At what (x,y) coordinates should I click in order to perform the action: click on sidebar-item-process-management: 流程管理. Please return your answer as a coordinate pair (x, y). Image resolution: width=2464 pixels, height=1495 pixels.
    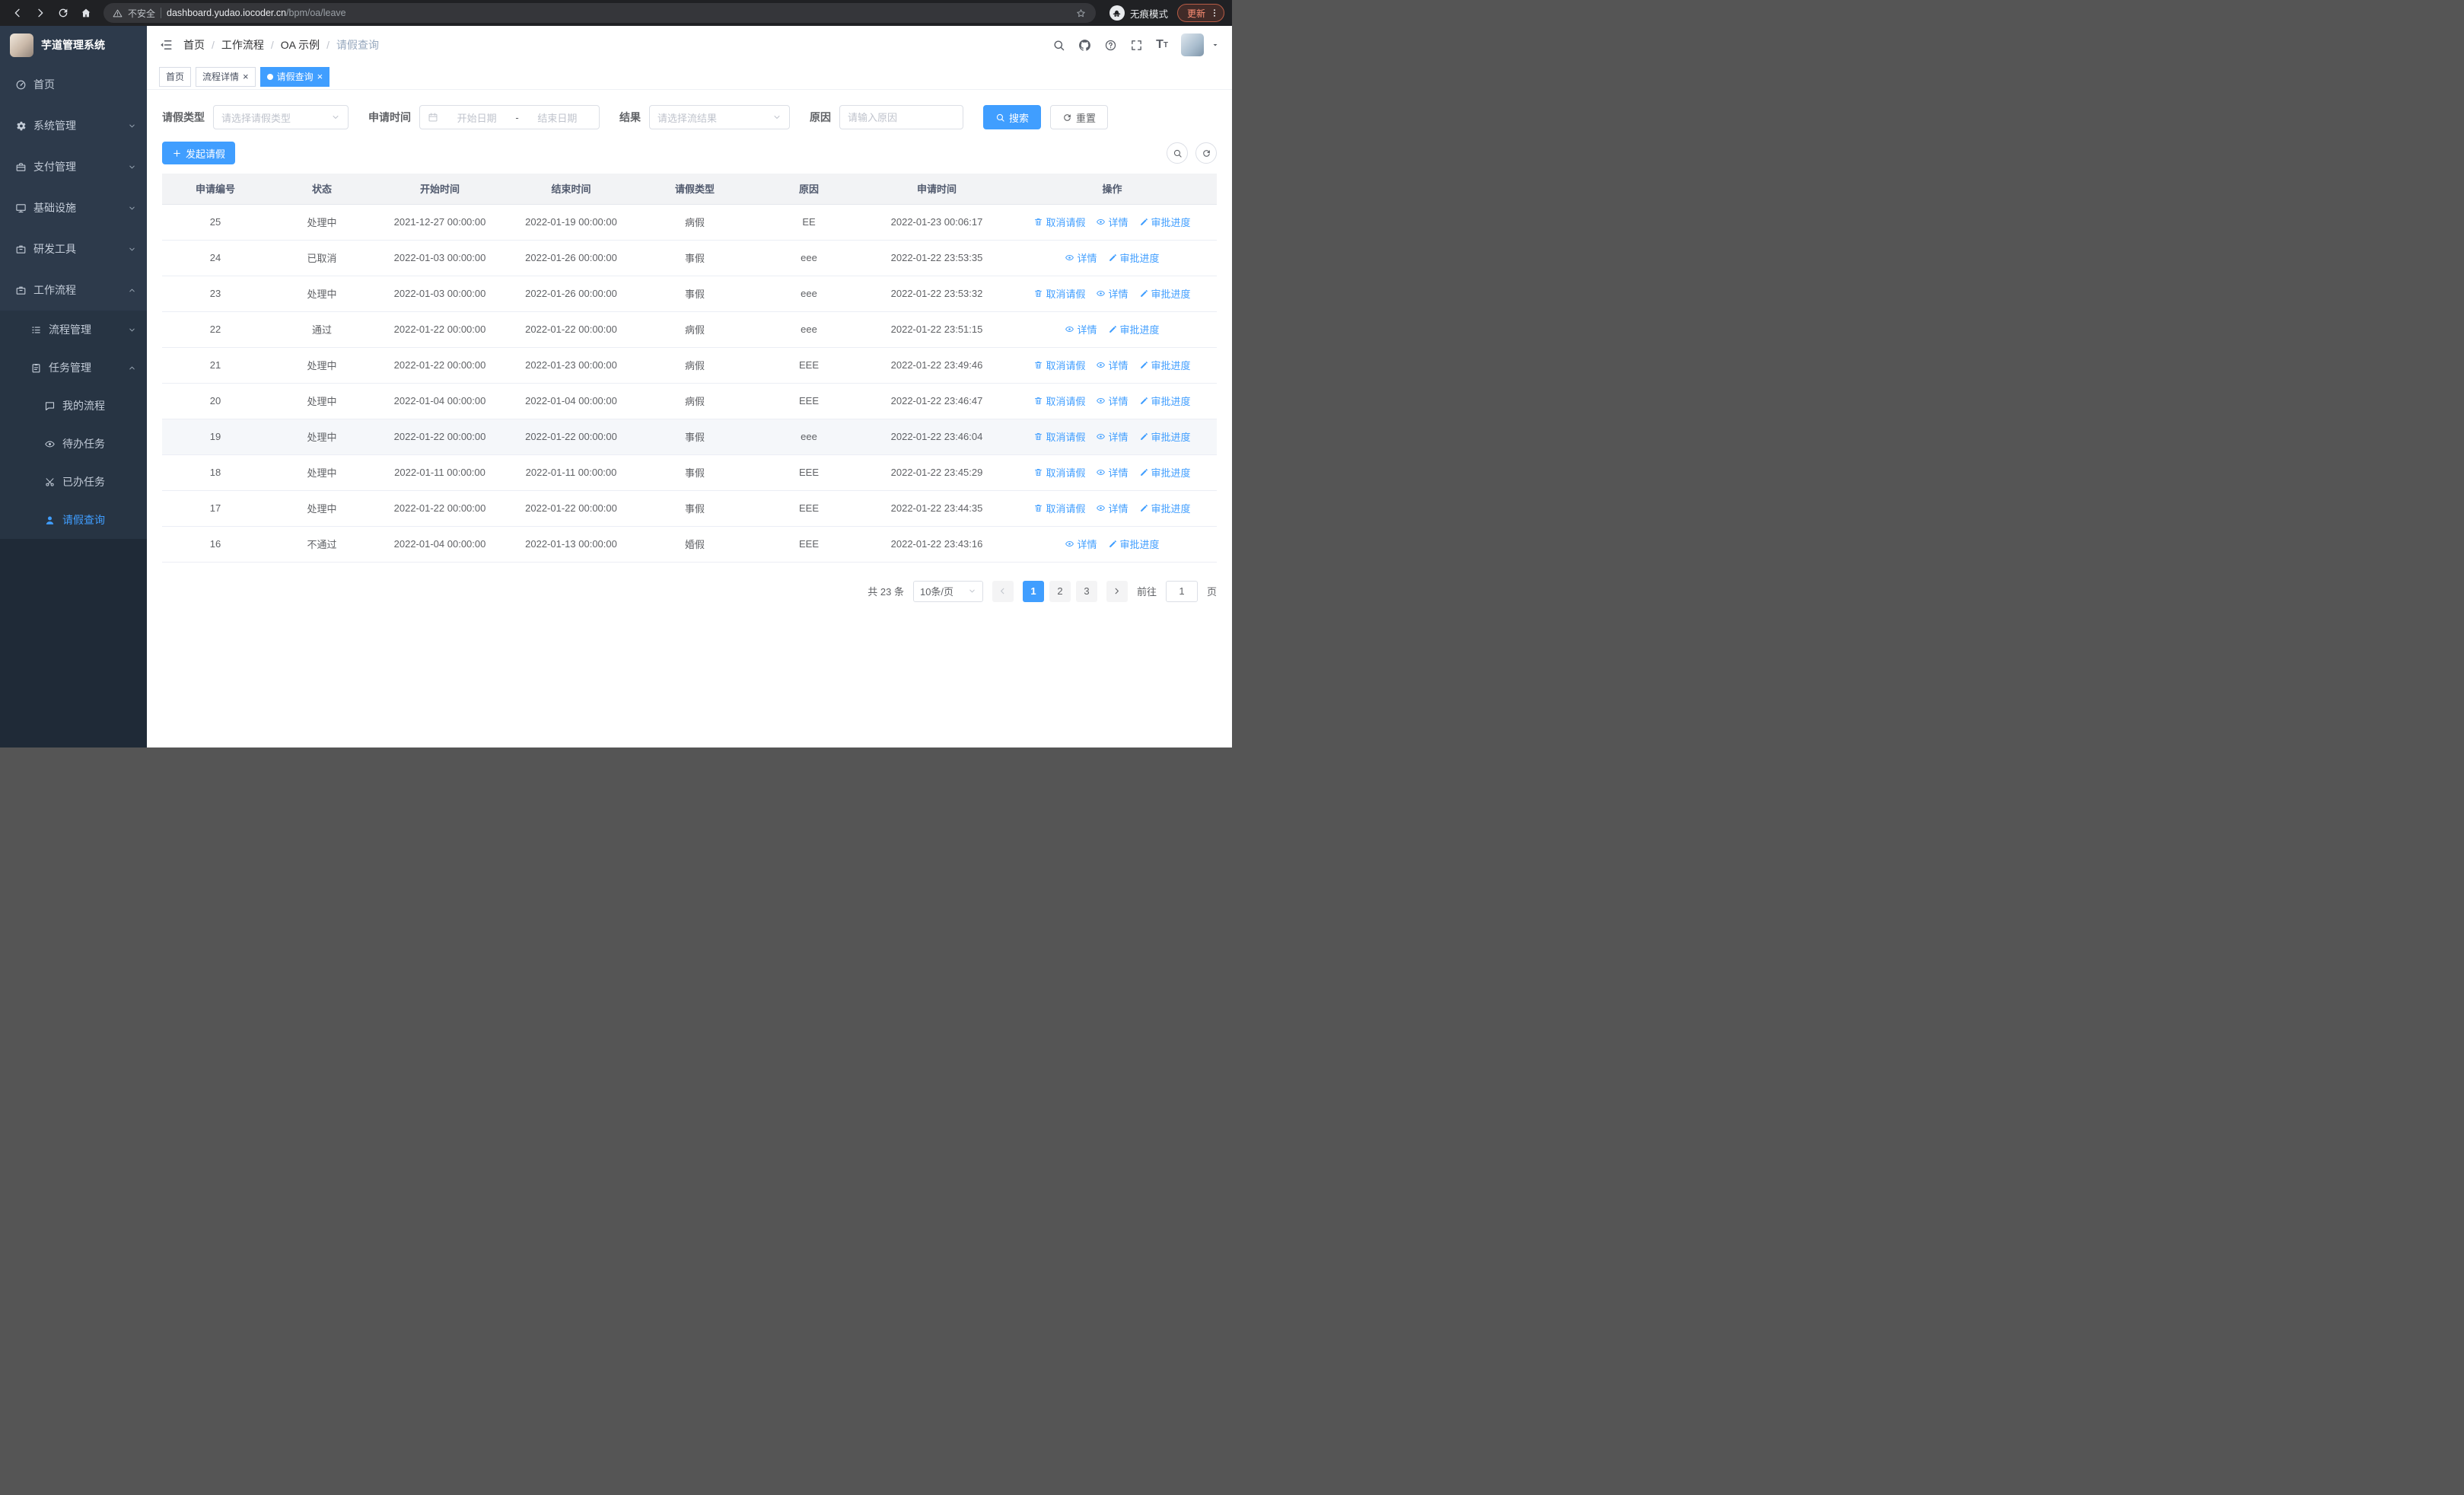
    Looking at the image, I should click on (73, 330).